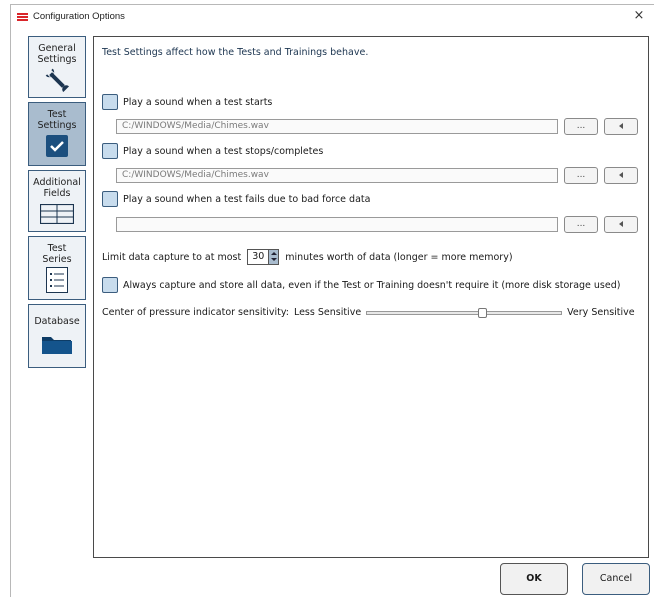 Image resolution: width=654 pixels, height=597 pixels. I want to click on sidebar-item-general-settings: General Settings, so click(57, 67).